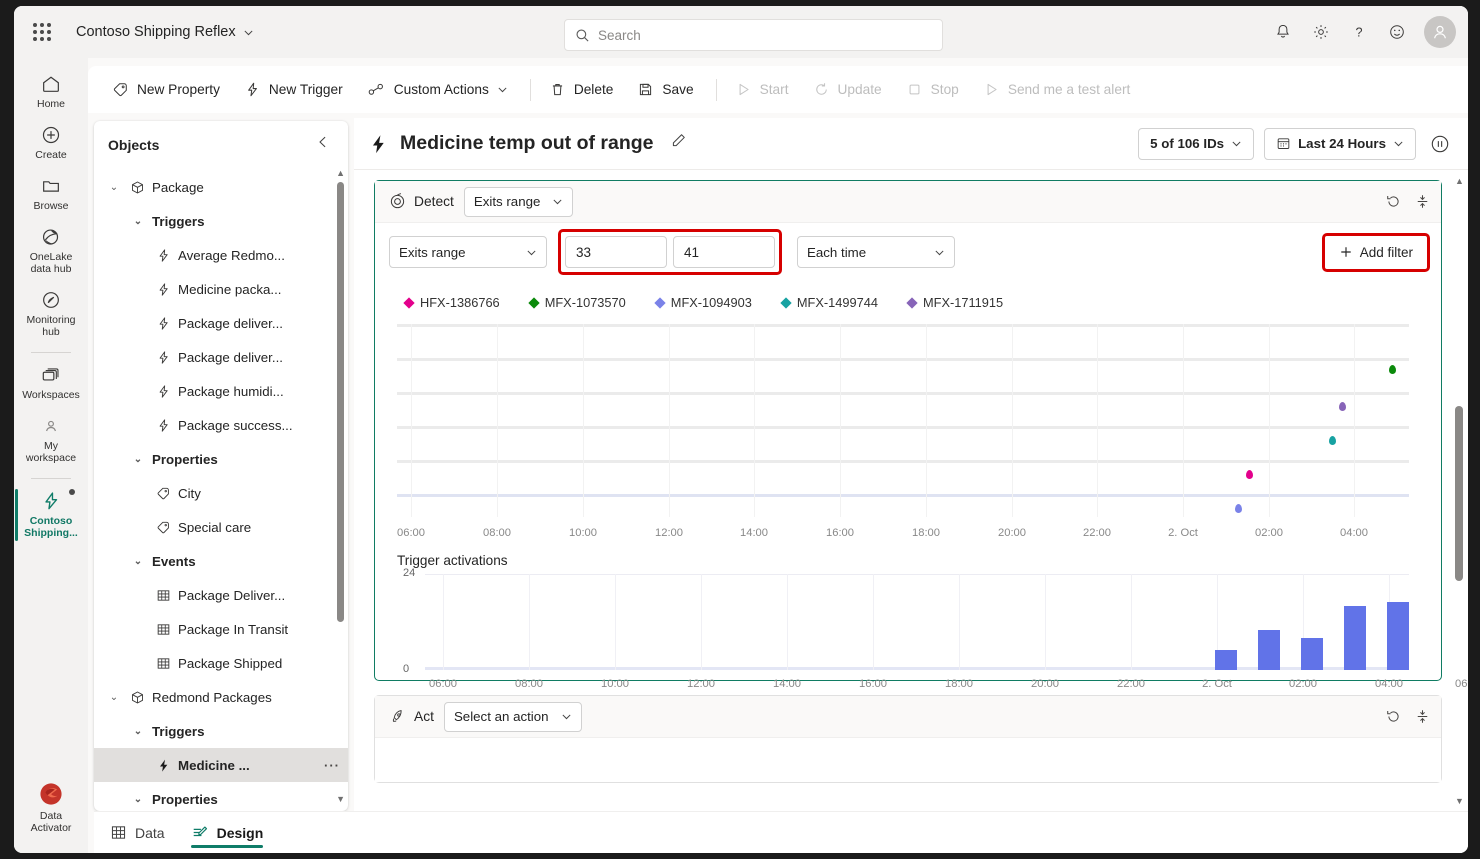  Describe the element at coordinates (1393, 716) in the screenshot. I see `act-reset-button` at that location.